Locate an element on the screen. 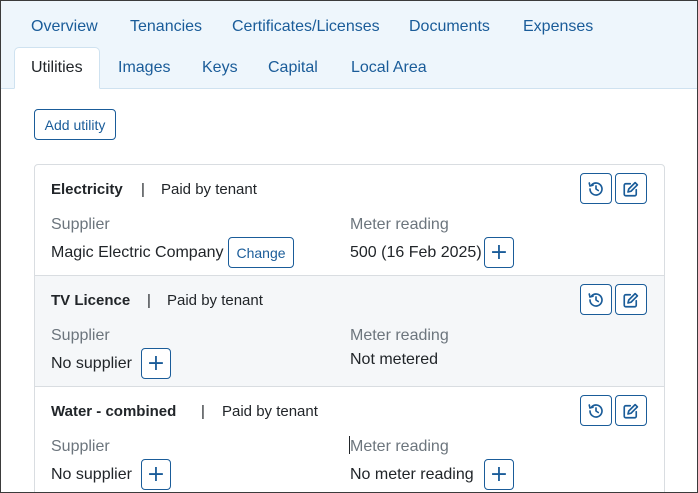  supplier-value: Magic Electric Company is located at coordinates (137, 252).